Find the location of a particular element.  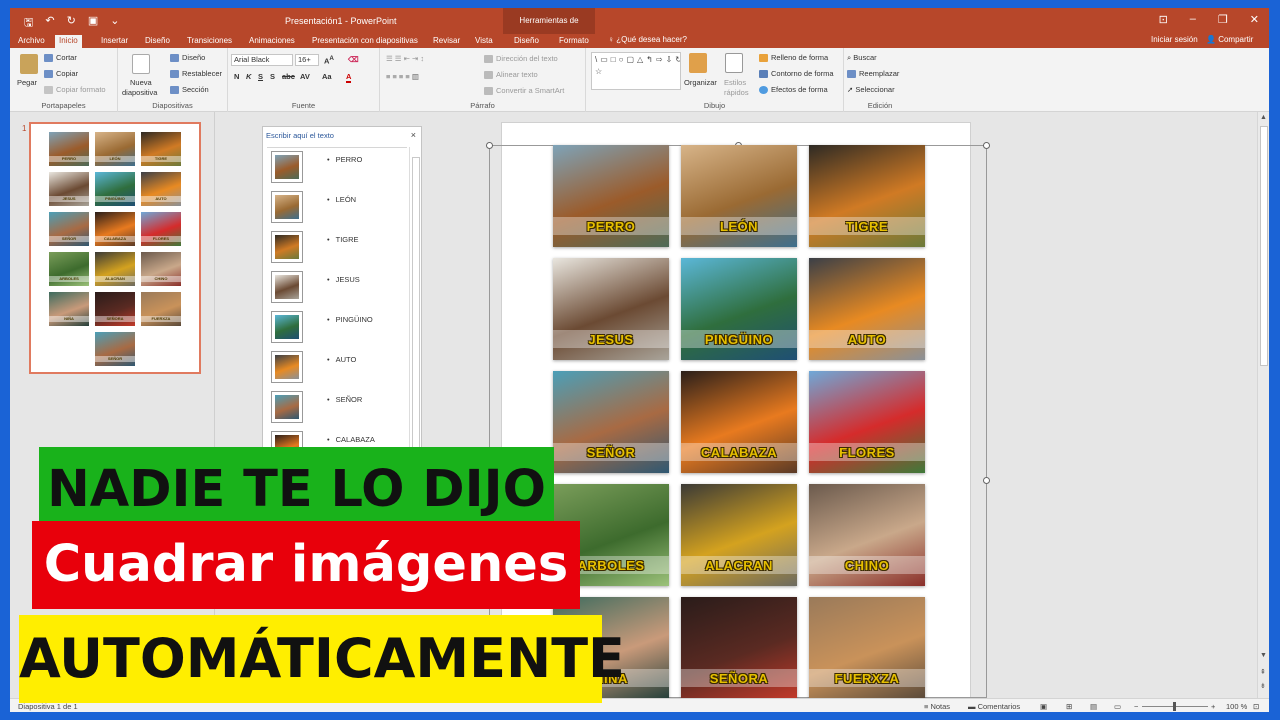

text-pane-item: JESUS is located at coordinates (337, 290).